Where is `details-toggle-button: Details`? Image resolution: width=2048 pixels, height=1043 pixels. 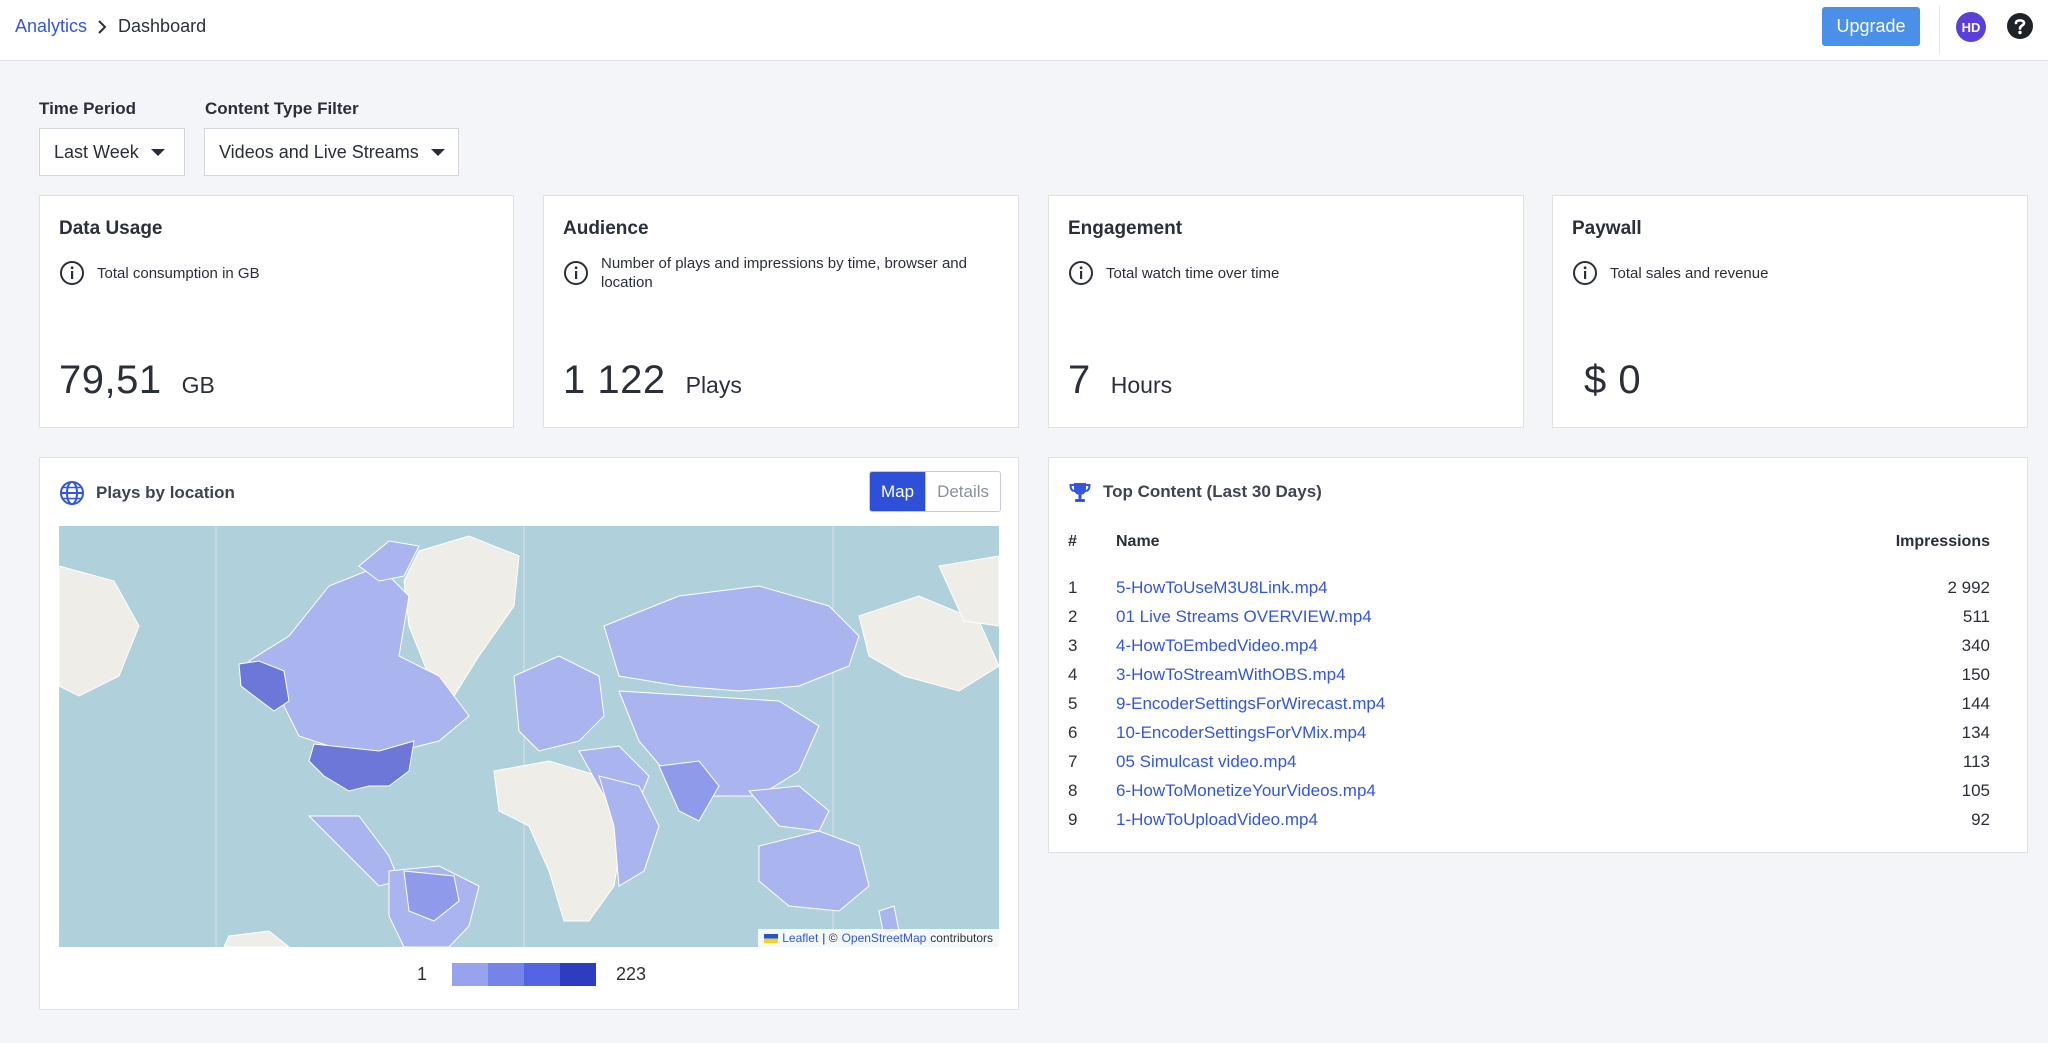 details-toggle-button: Details is located at coordinates (963, 491).